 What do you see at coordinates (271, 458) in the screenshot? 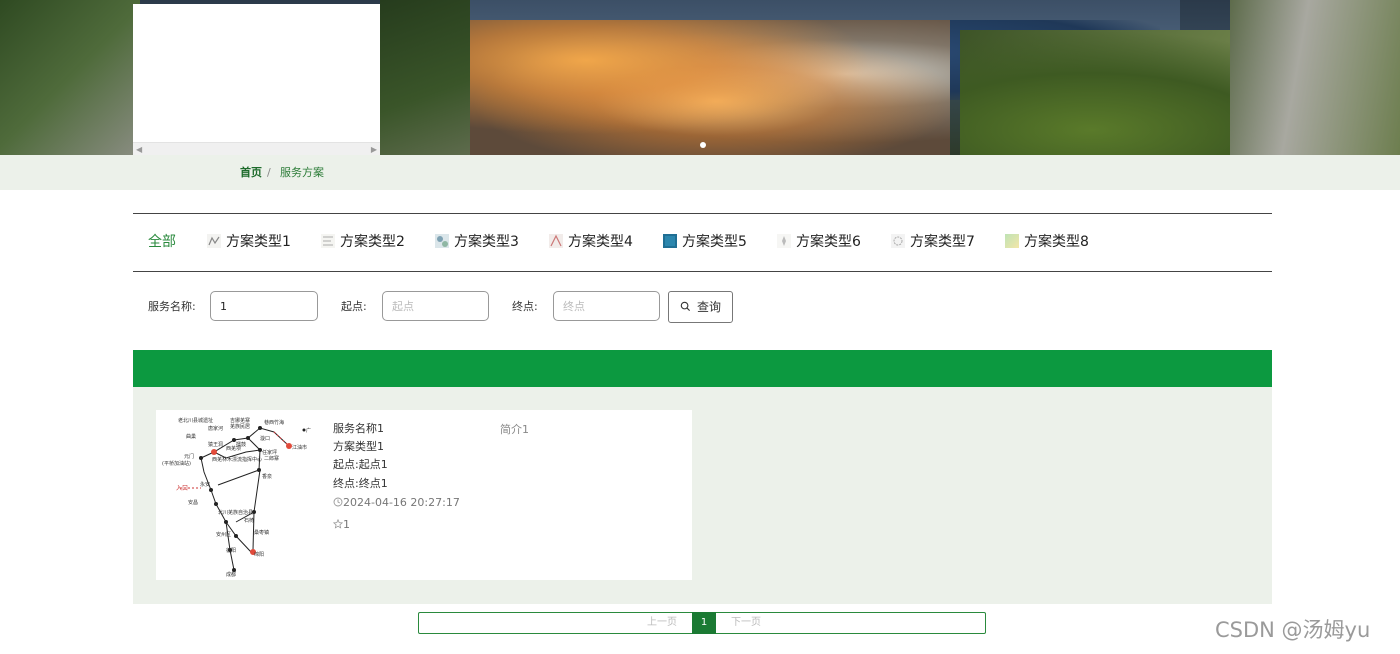
I see `map-label: 二郎寨` at bounding box center [271, 458].